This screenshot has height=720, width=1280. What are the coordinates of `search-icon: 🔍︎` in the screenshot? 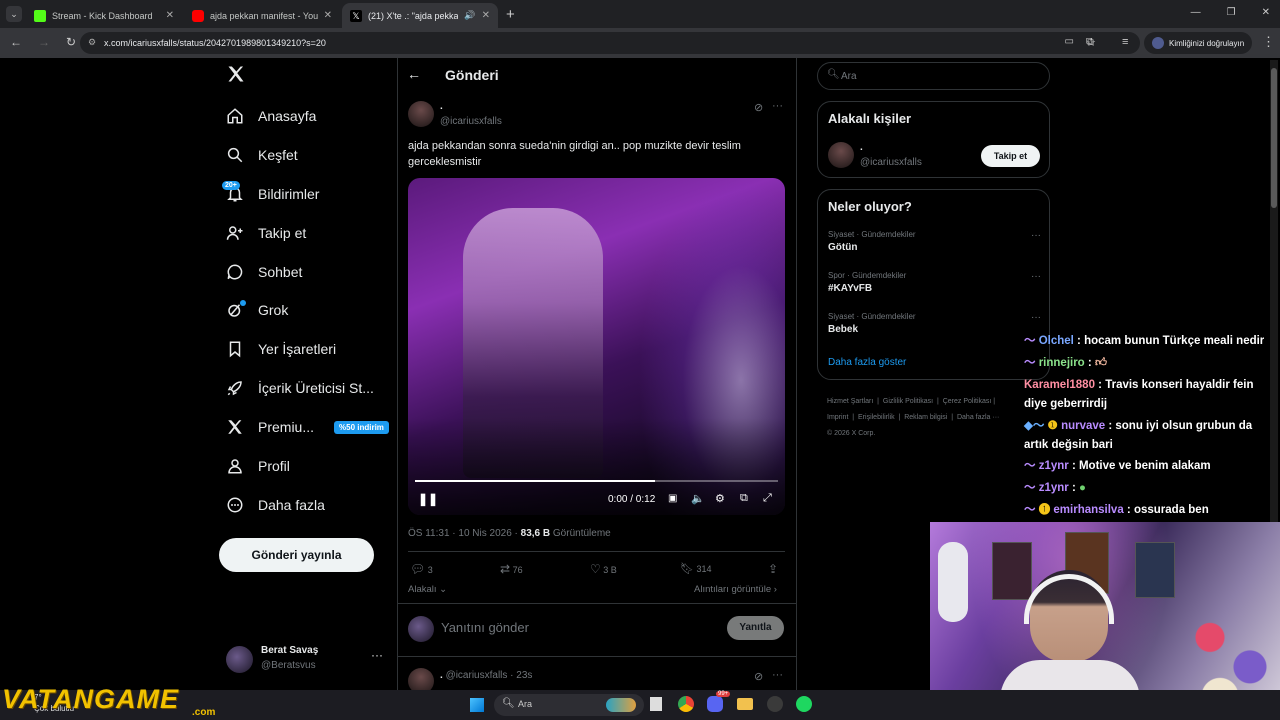 It's located at (508, 703).